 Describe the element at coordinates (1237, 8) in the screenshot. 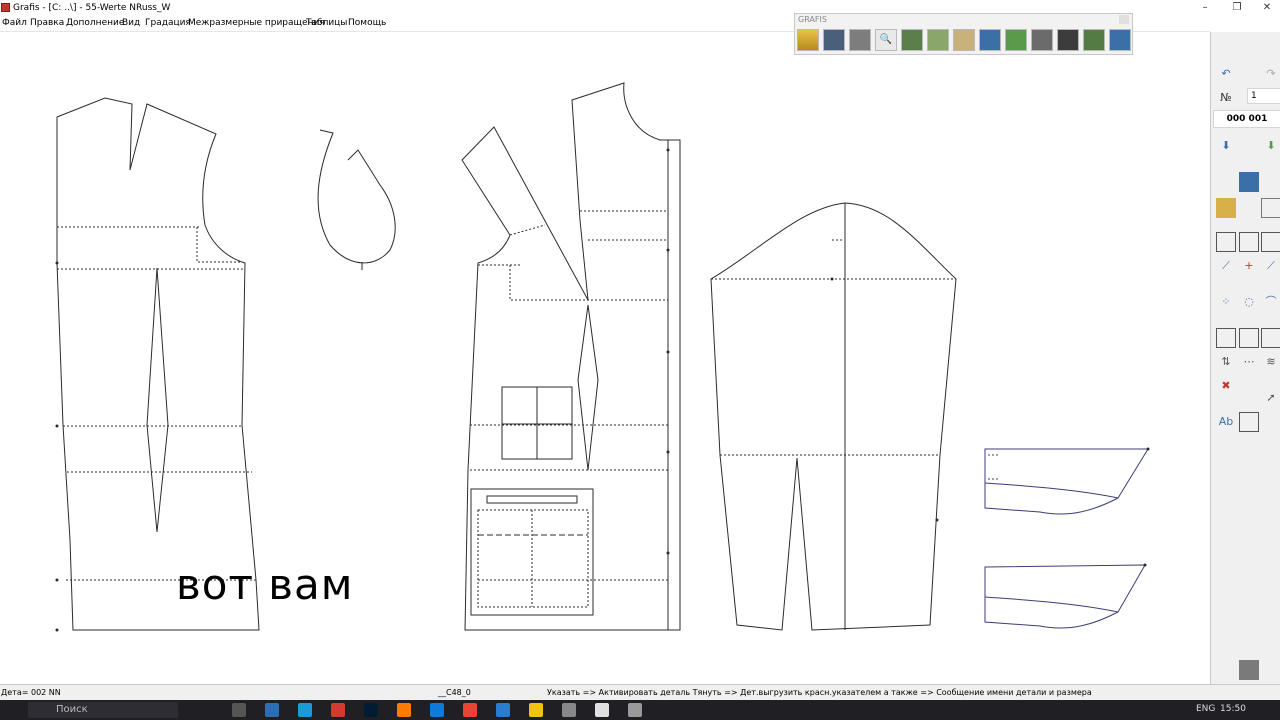

I see `restore-icon: ❐` at that location.